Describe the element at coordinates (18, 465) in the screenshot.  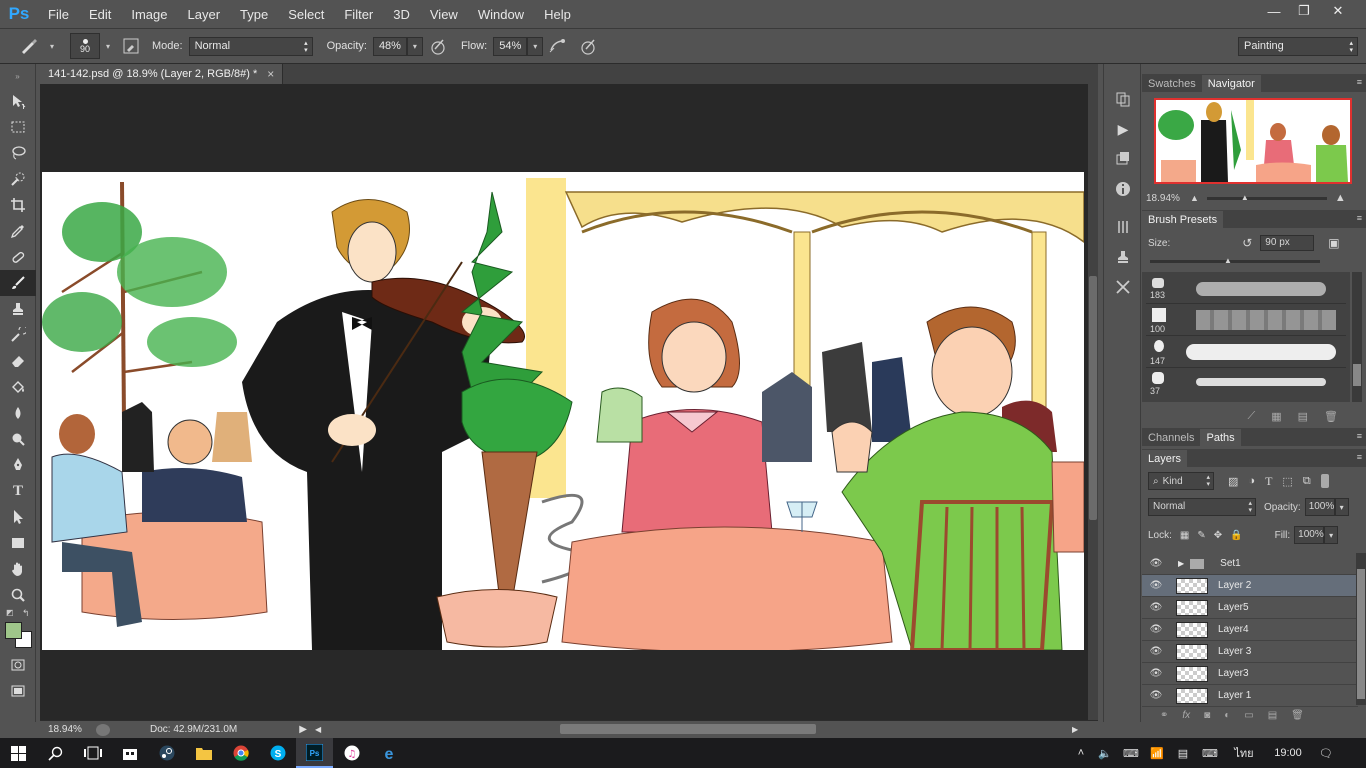
I see `pen-tool-icon` at that location.